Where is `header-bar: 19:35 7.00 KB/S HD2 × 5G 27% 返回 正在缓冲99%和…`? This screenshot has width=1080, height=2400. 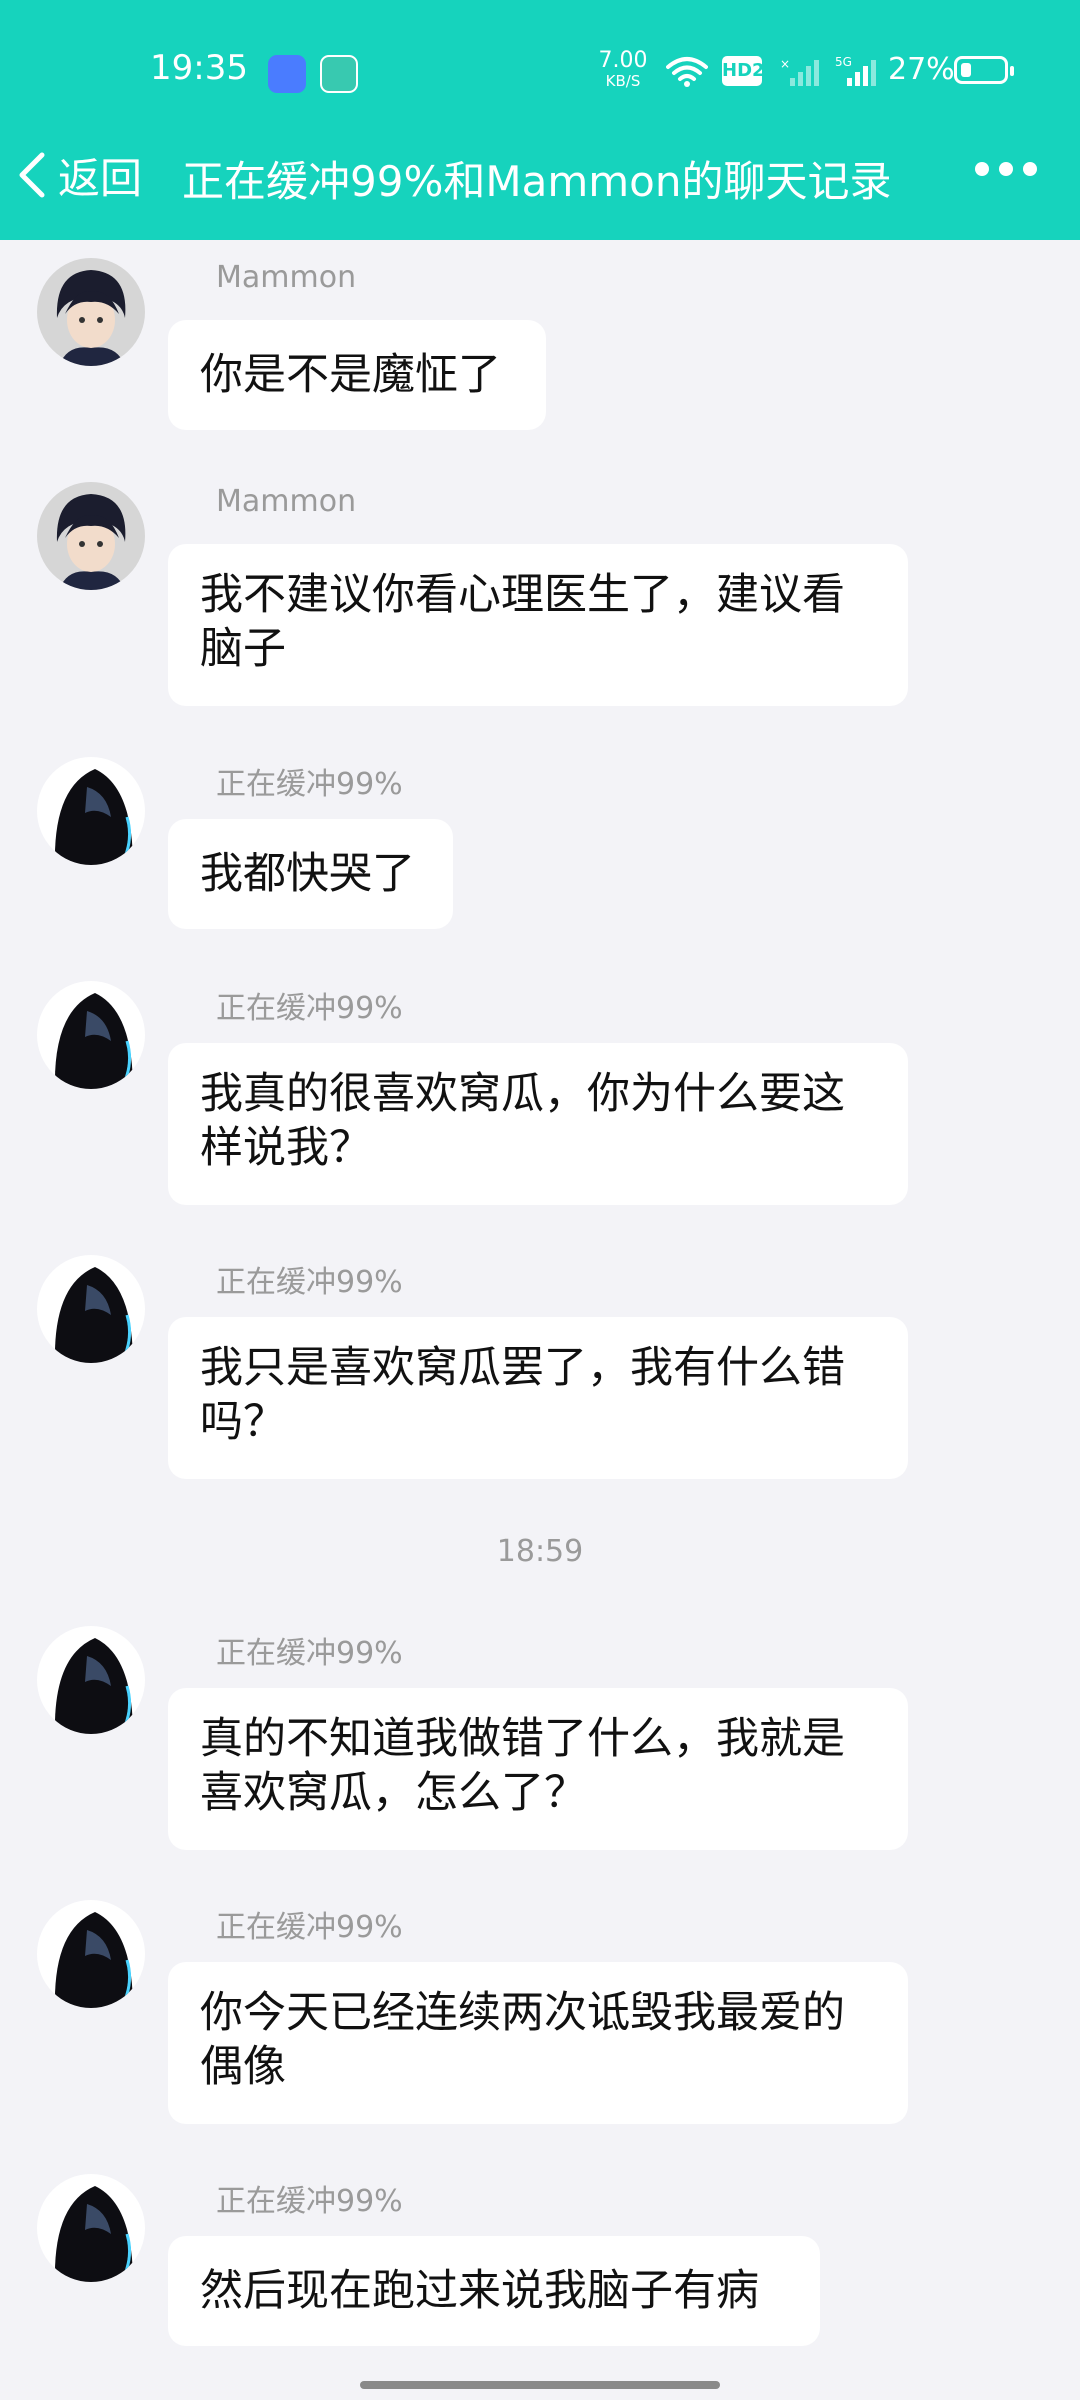 header-bar: 19:35 7.00 KB/S HD2 × 5G 27% 返回 正在缓冲99%和… is located at coordinates (540, 120).